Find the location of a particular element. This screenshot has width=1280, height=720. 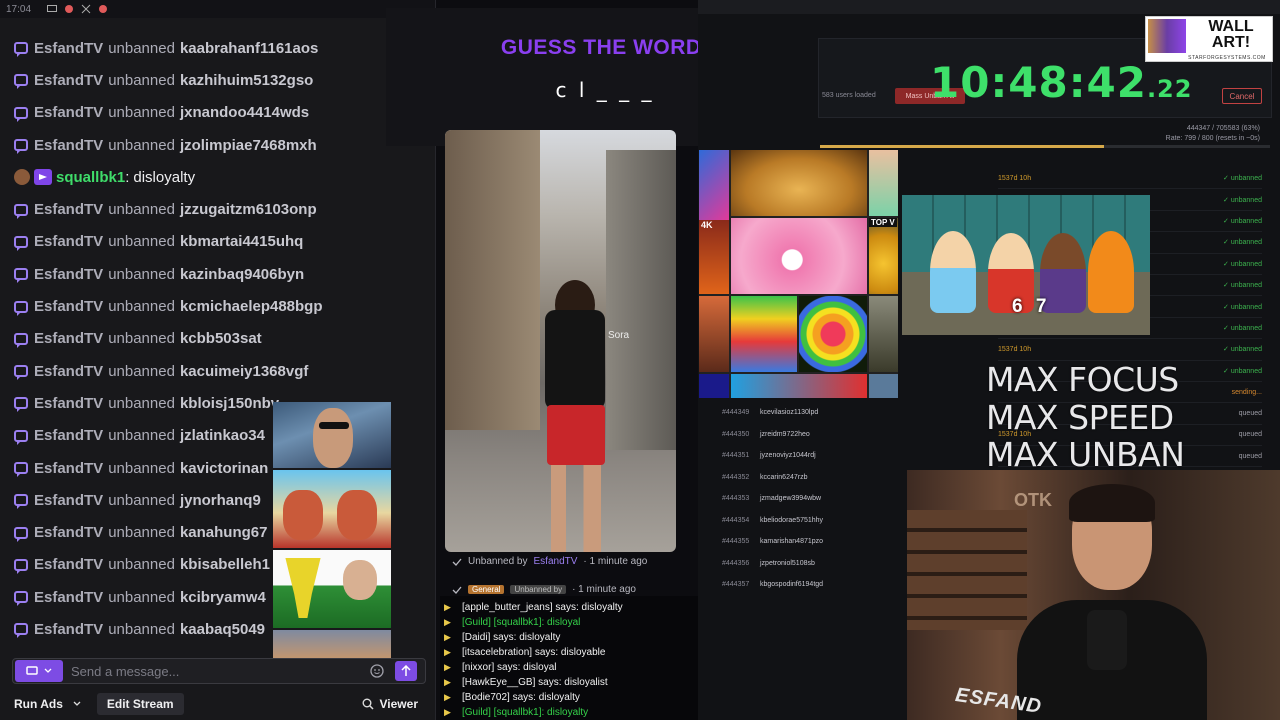

target-username: kbloisj150nbv is located at coordinates (229, 403).